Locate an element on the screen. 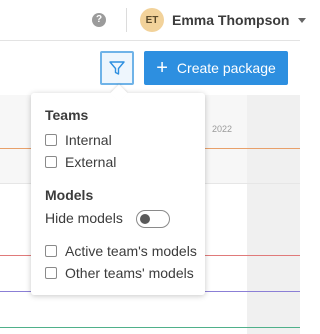  external-label: External is located at coordinates (91, 162).